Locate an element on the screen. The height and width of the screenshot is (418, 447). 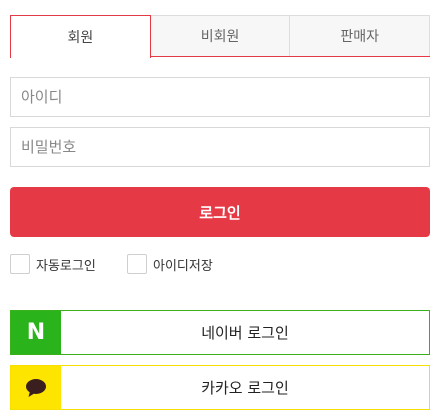
naver-n-icon: N is located at coordinates (36, 332).